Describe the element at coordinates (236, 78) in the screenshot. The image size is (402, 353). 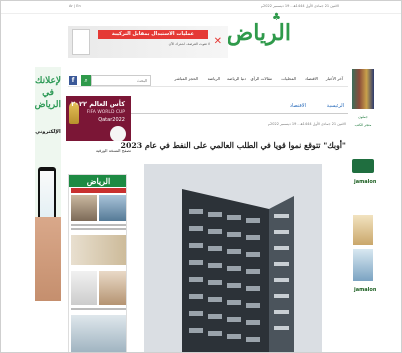
I see `nav-item-sports-world: دنيا الرياضة` at that location.